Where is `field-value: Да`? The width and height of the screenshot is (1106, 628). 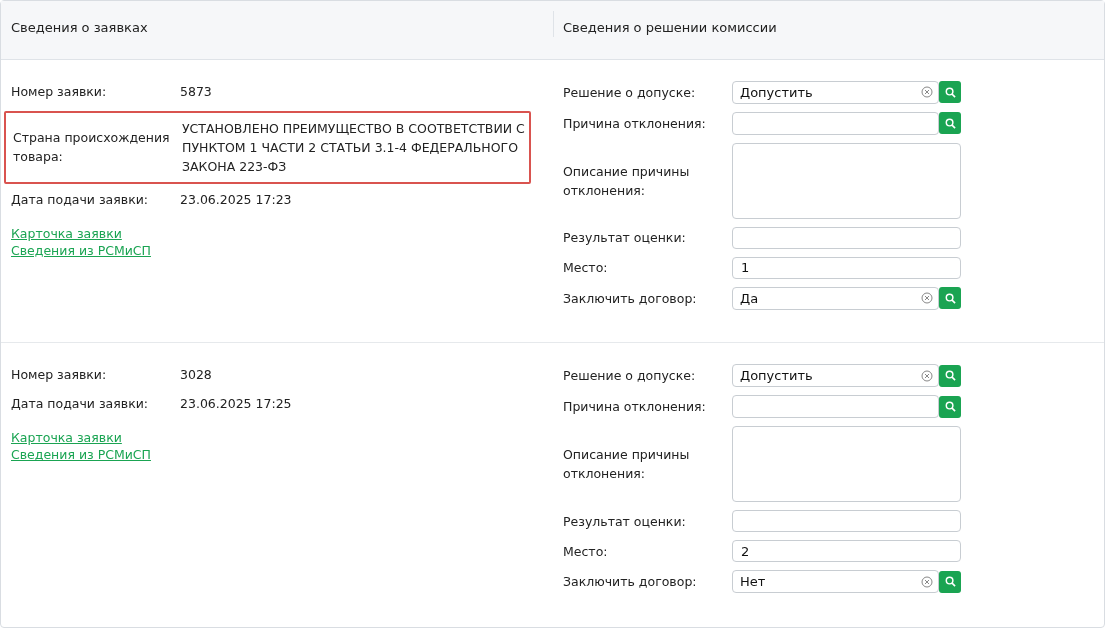
field-value: Да is located at coordinates (750, 298).